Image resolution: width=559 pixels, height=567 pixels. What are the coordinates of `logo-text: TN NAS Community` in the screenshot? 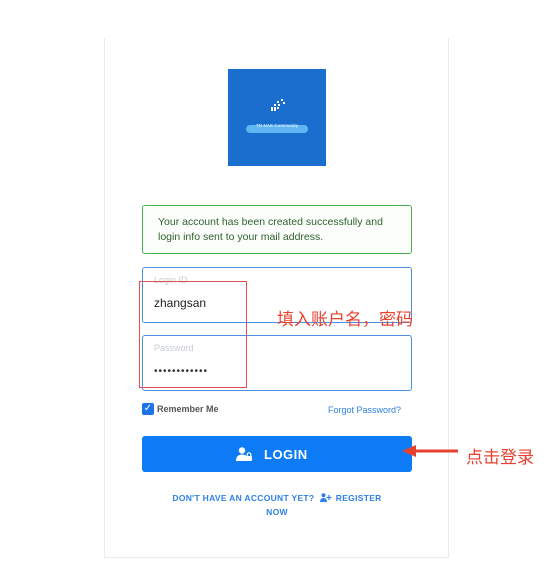 It's located at (277, 125).